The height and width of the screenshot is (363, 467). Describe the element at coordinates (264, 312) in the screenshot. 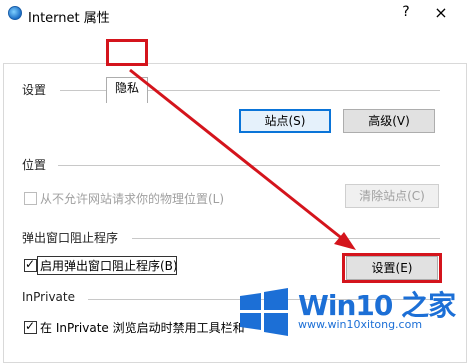

I see `windows-logo-icon` at that location.